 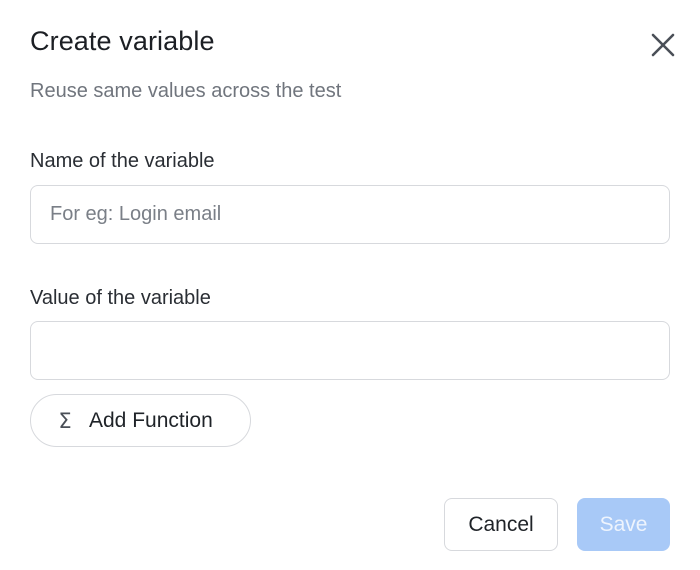 I want to click on cancel-button: Cancel, so click(x=501, y=524).